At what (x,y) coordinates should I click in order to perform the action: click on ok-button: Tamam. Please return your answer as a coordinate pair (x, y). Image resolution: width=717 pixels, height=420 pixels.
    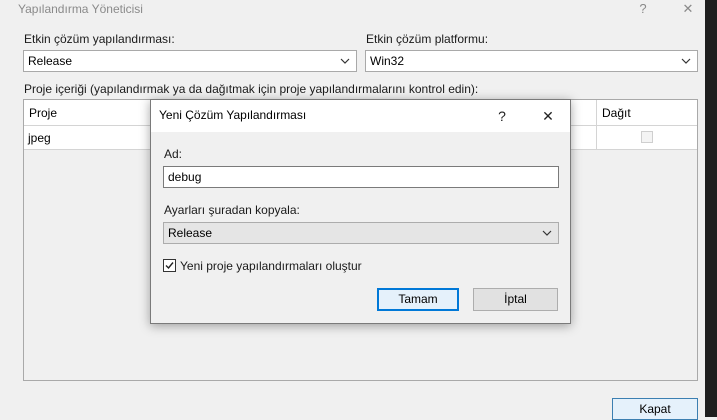
    Looking at the image, I should click on (418, 299).